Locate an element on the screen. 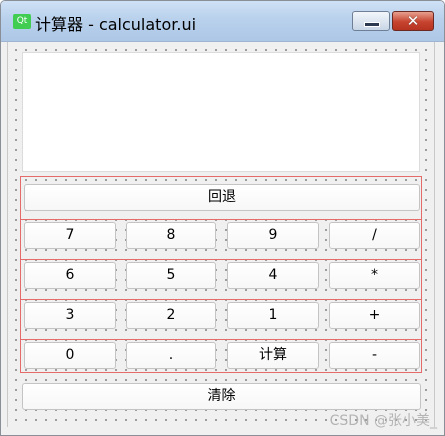 The height and width of the screenshot is (436, 445). key-5-button: 5 is located at coordinates (171, 275).